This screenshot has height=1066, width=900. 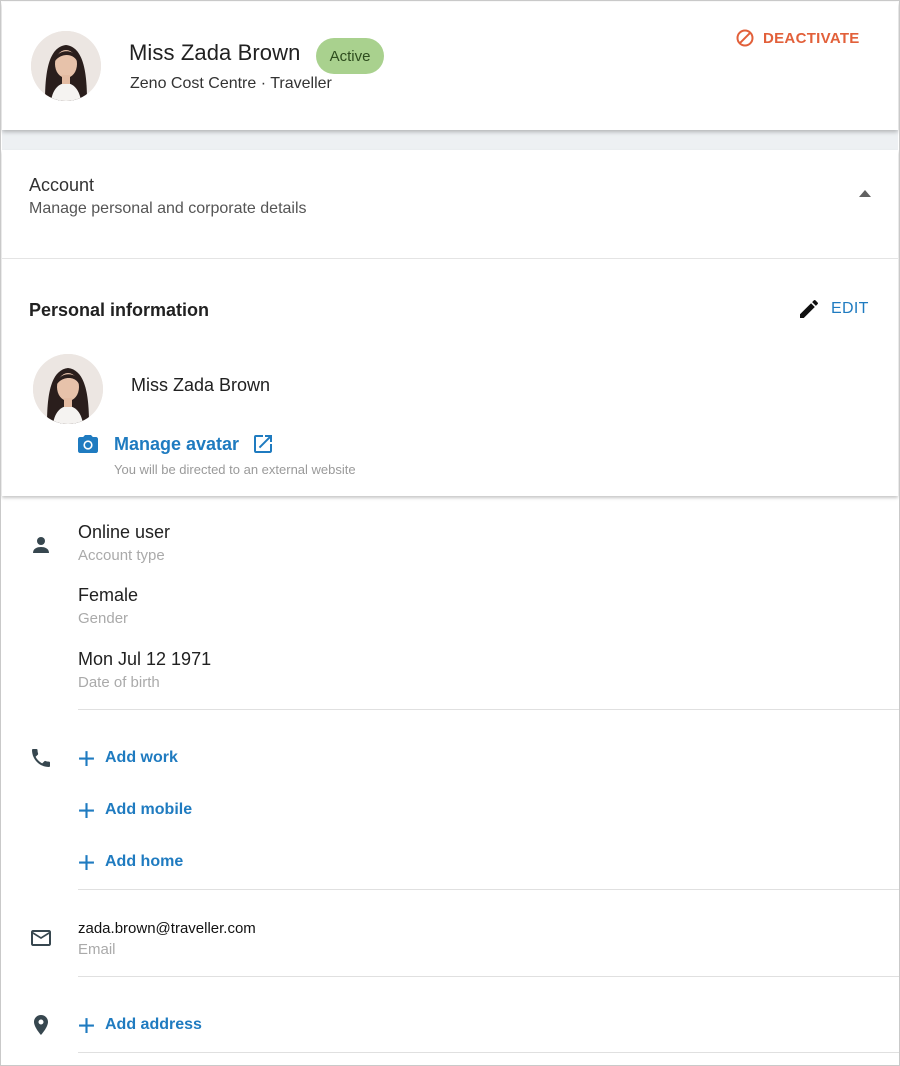 What do you see at coordinates (809, 308) in the screenshot?
I see `pencil-icon` at bounding box center [809, 308].